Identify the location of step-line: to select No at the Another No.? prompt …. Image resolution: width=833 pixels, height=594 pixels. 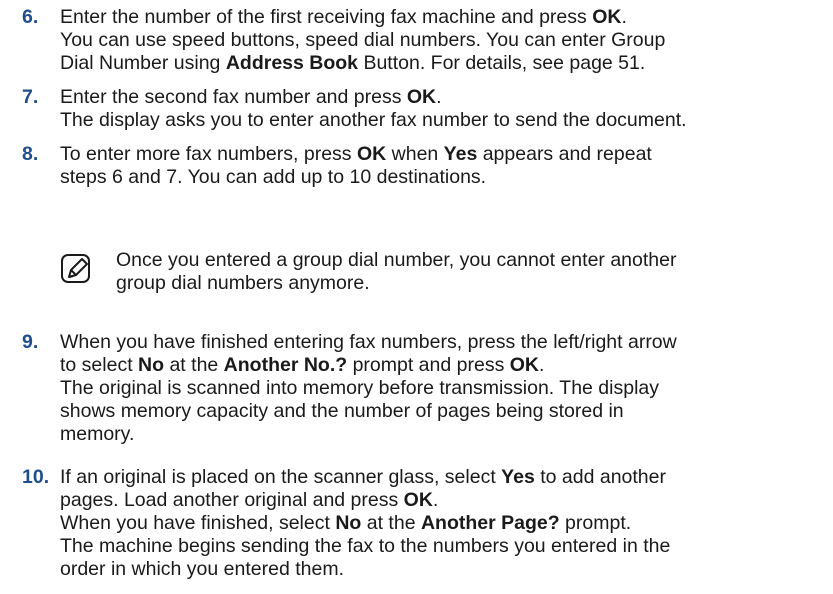
(441, 365).